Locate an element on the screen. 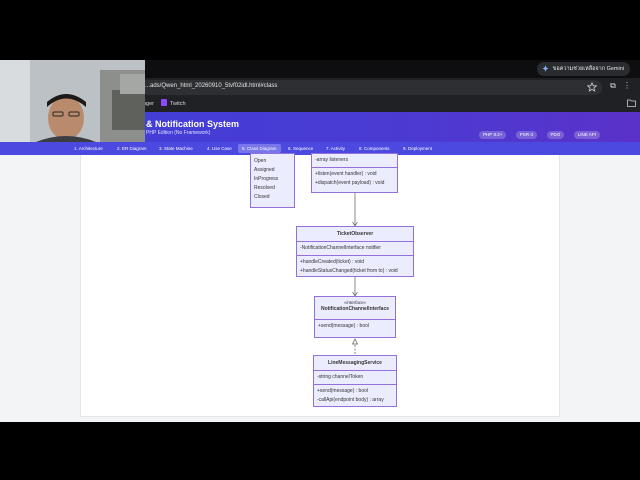  ticket-status-enum: Open Assigned InProgress Resolved Closed is located at coordinates (272, 180).